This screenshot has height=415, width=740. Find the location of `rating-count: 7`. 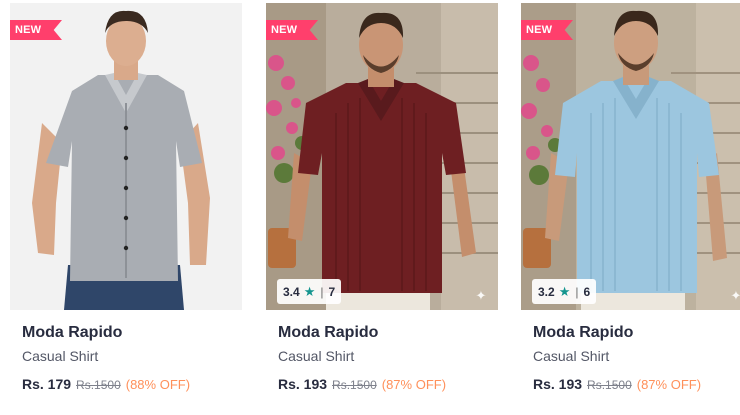

rating-count: 7 is located at coordinates (332, 291).